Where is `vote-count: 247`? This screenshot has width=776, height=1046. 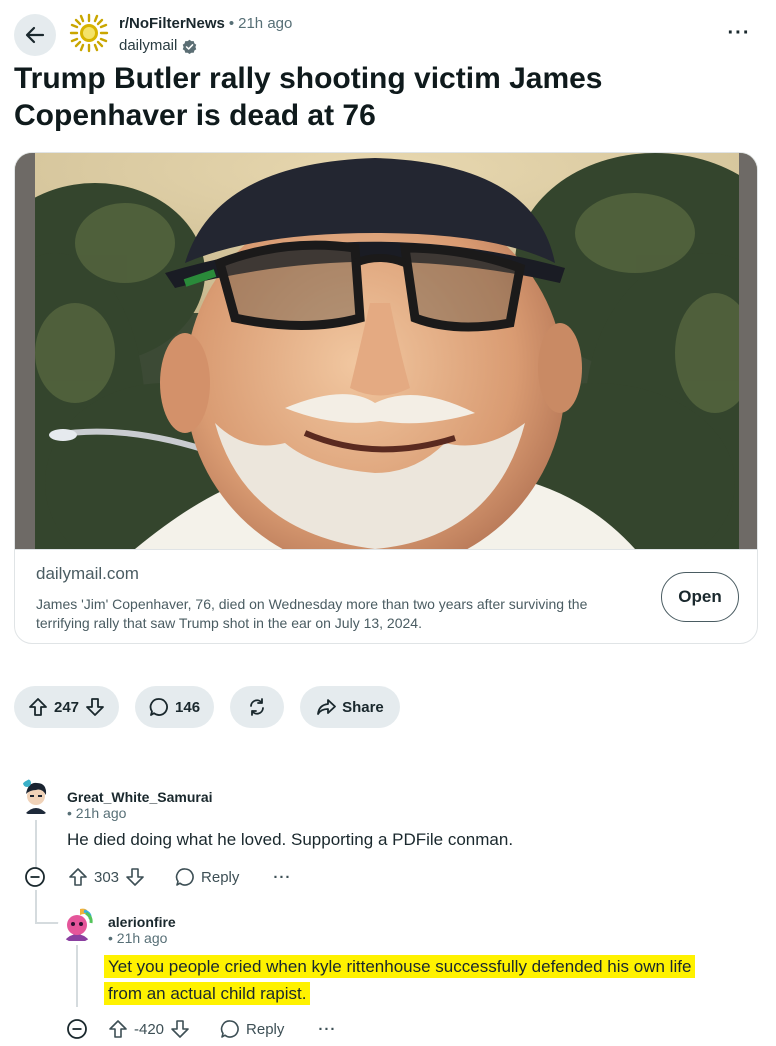
vote-count: 247 is located at coordinates (67, 707).